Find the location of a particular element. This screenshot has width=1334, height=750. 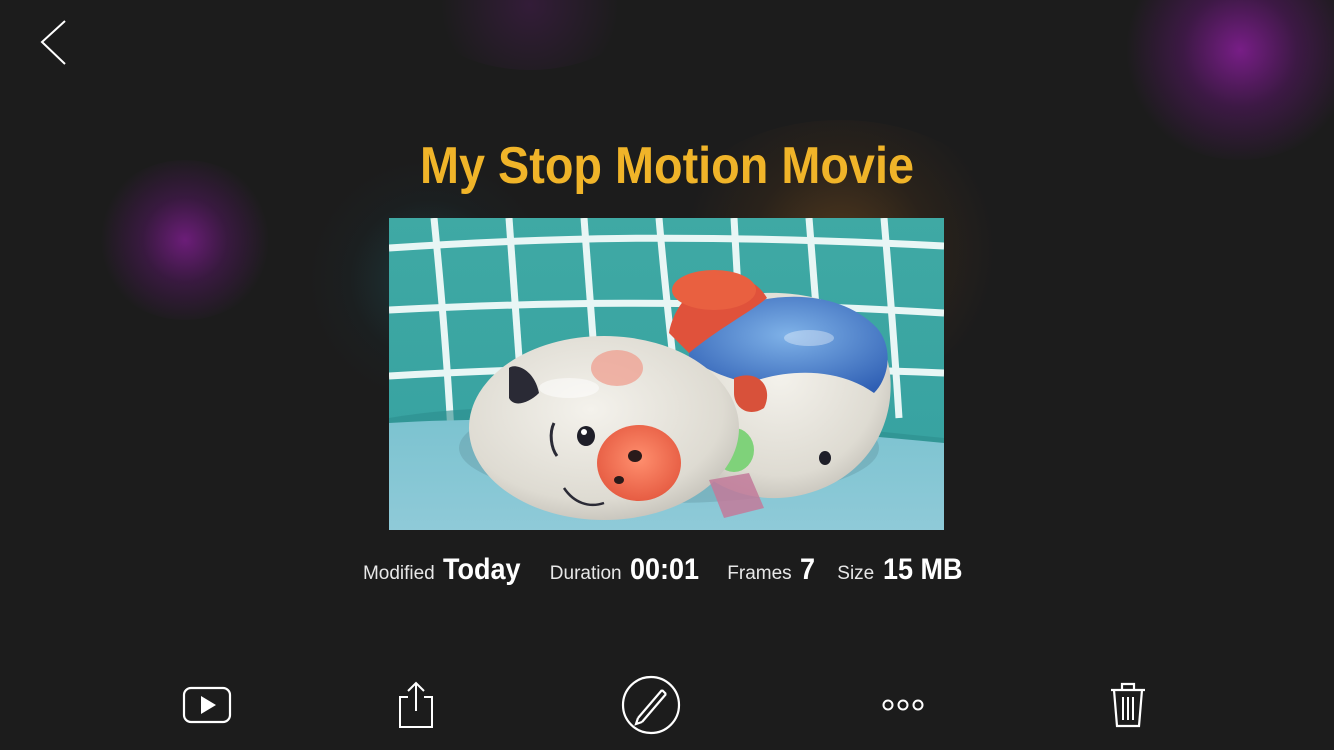

trash-icon is located at coordinates (1128, 705).